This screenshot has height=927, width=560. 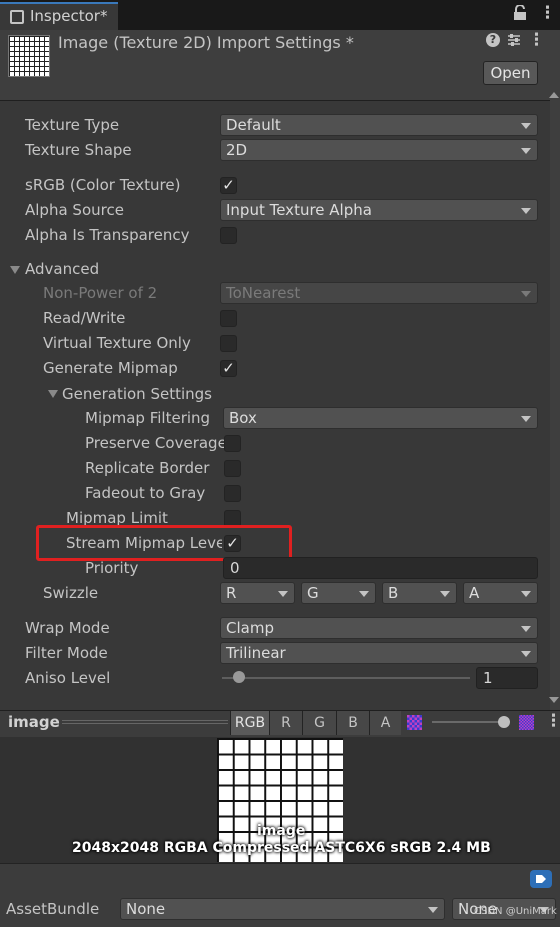 I want to click on channel-rgb-button: RGB, so click(x=249, y=723).